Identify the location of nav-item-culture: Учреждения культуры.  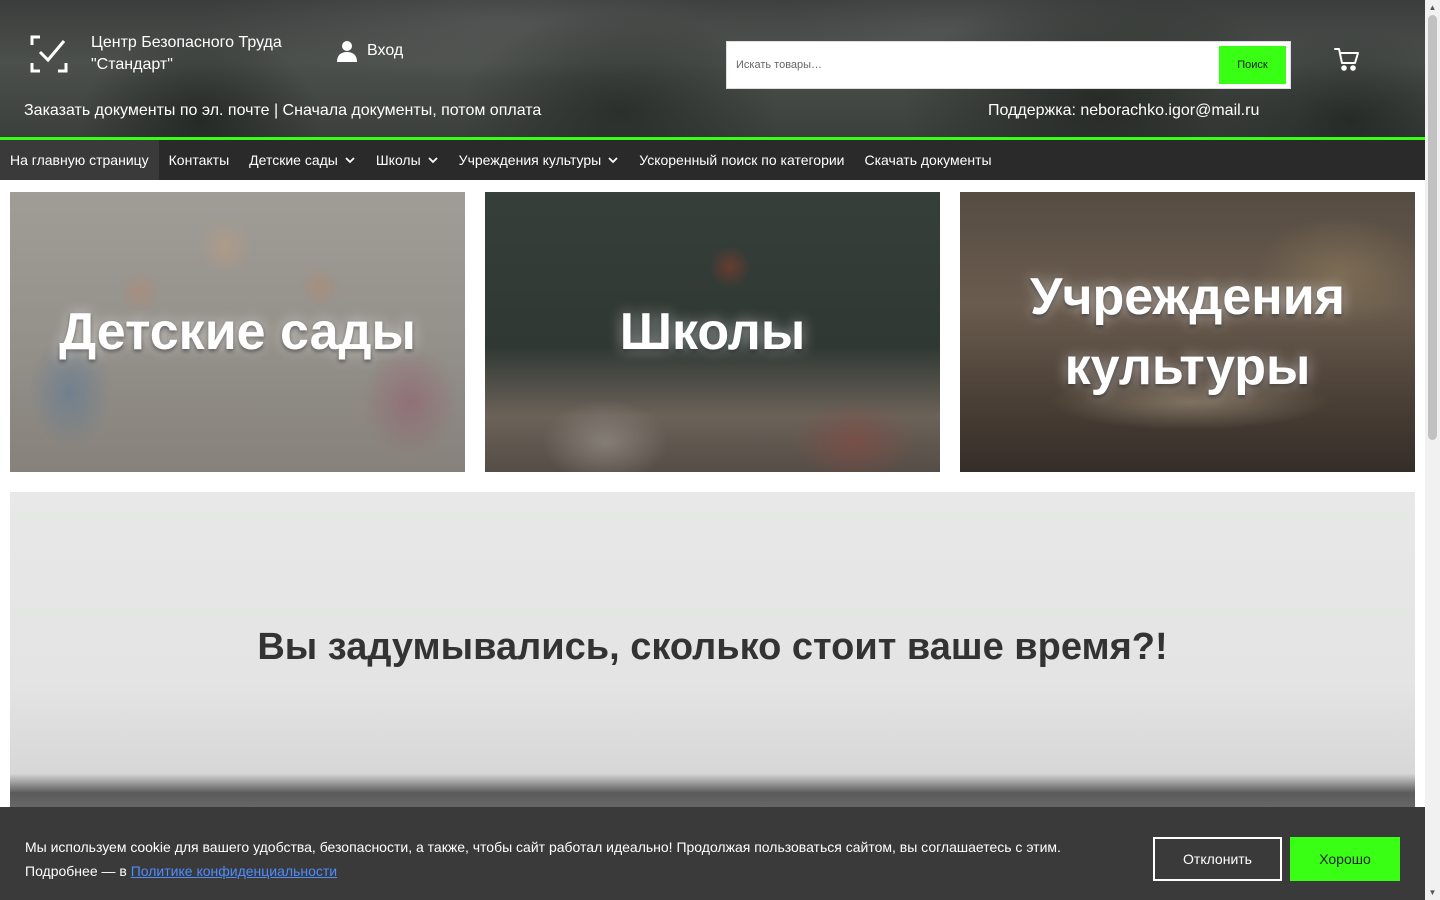
(539, 160).